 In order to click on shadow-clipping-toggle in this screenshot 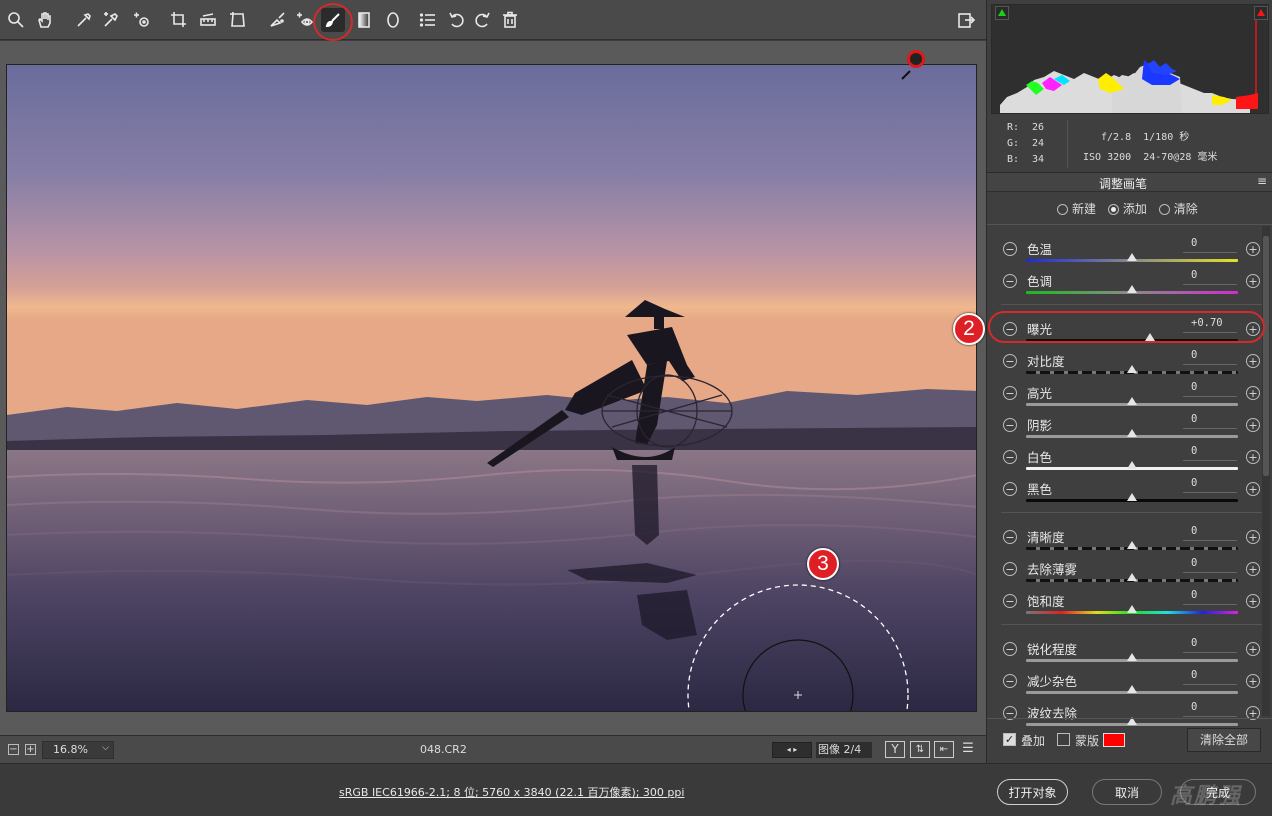, I will do `click(1002, 13)`.